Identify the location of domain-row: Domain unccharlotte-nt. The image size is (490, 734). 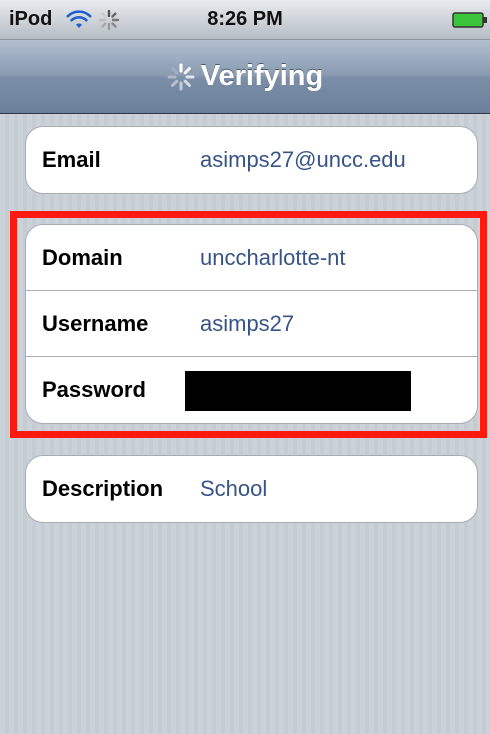
(251, 258).